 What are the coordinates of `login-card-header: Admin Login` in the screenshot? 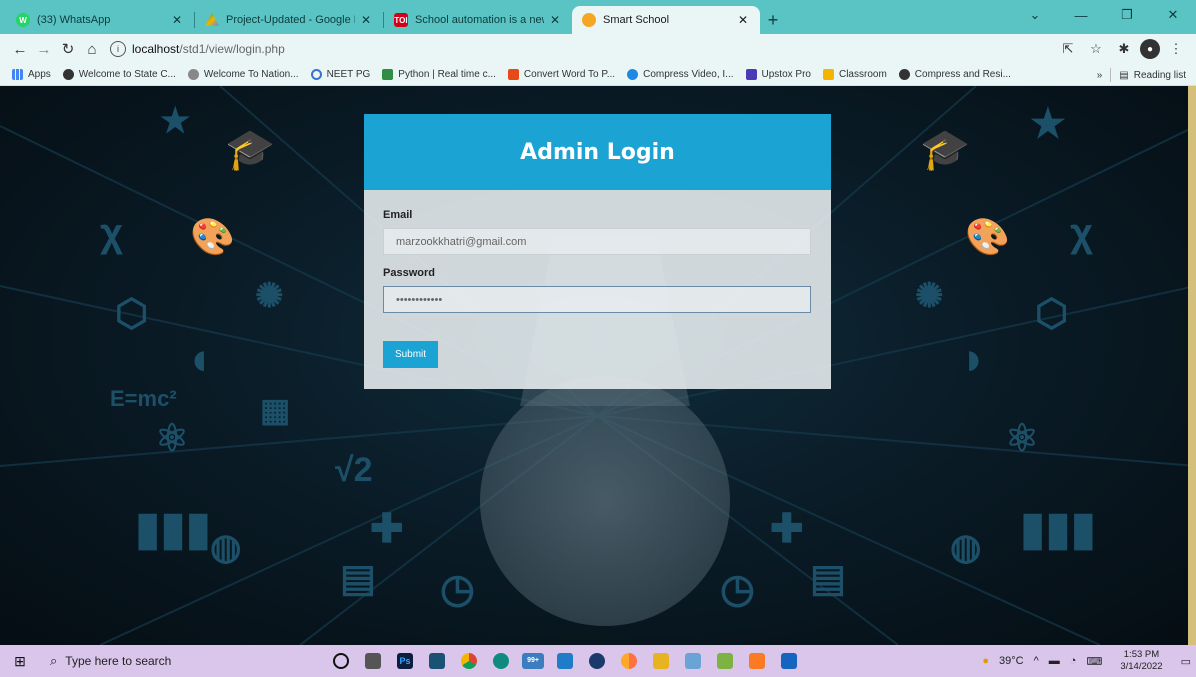 It's located at (597, 152).